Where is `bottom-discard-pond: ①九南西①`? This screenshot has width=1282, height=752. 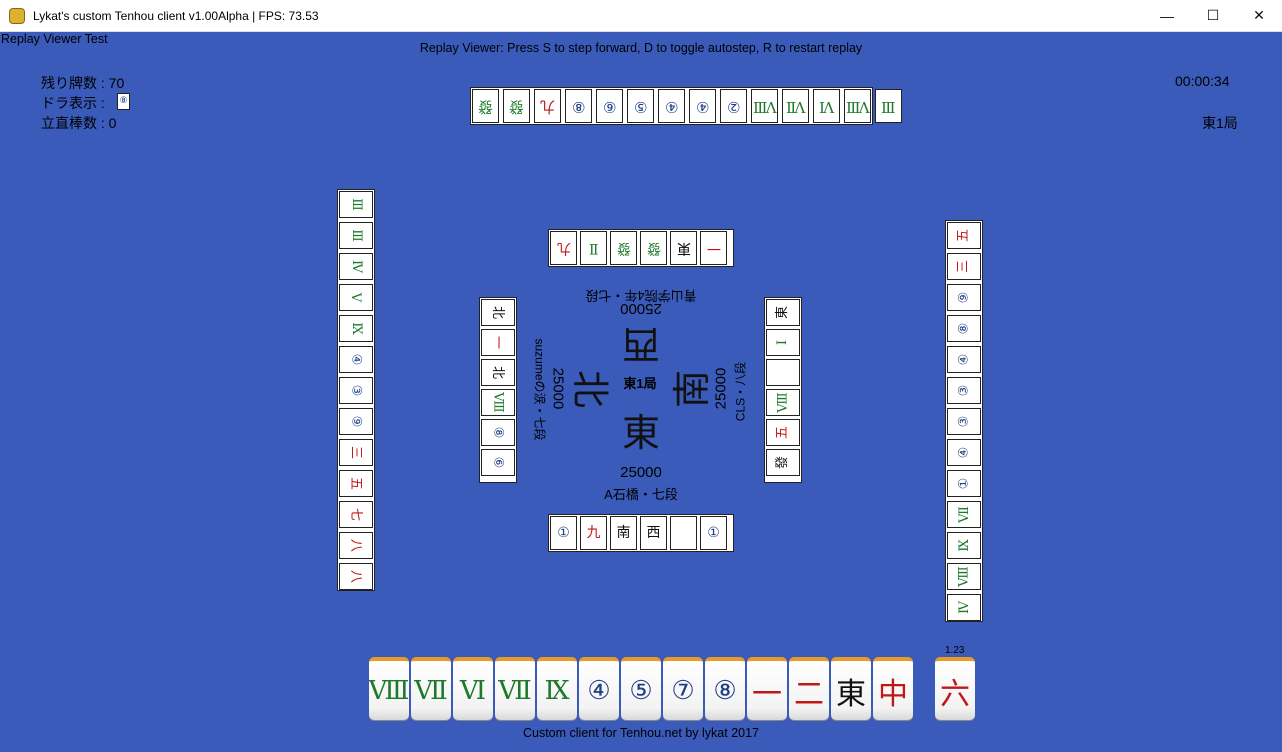 bottom-discard-pond: ①九南西① is located at coordinates (641, 533).